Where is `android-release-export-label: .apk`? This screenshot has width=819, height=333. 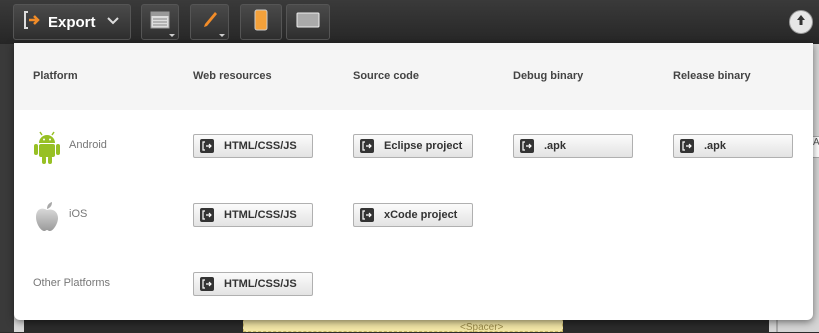
android-release-export-label: .apk is located at coordinates (715, 146).